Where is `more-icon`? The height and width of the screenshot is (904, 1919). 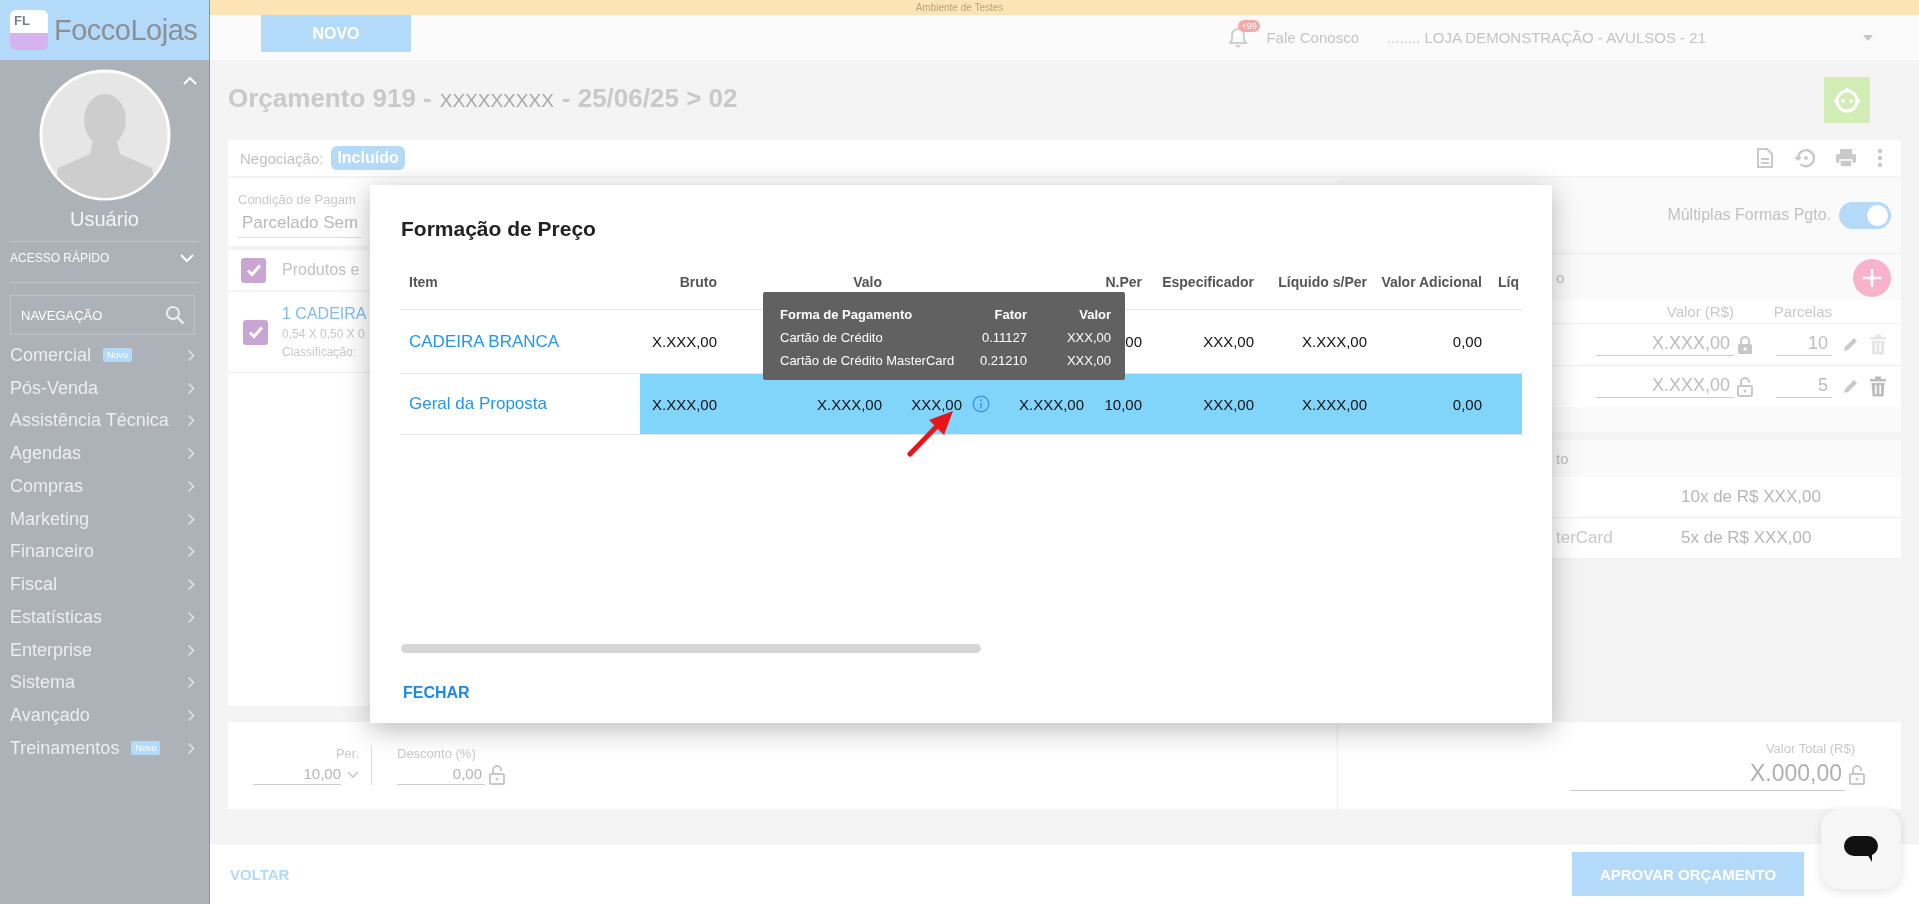 more-icon is located at coordinates (1880, 158).